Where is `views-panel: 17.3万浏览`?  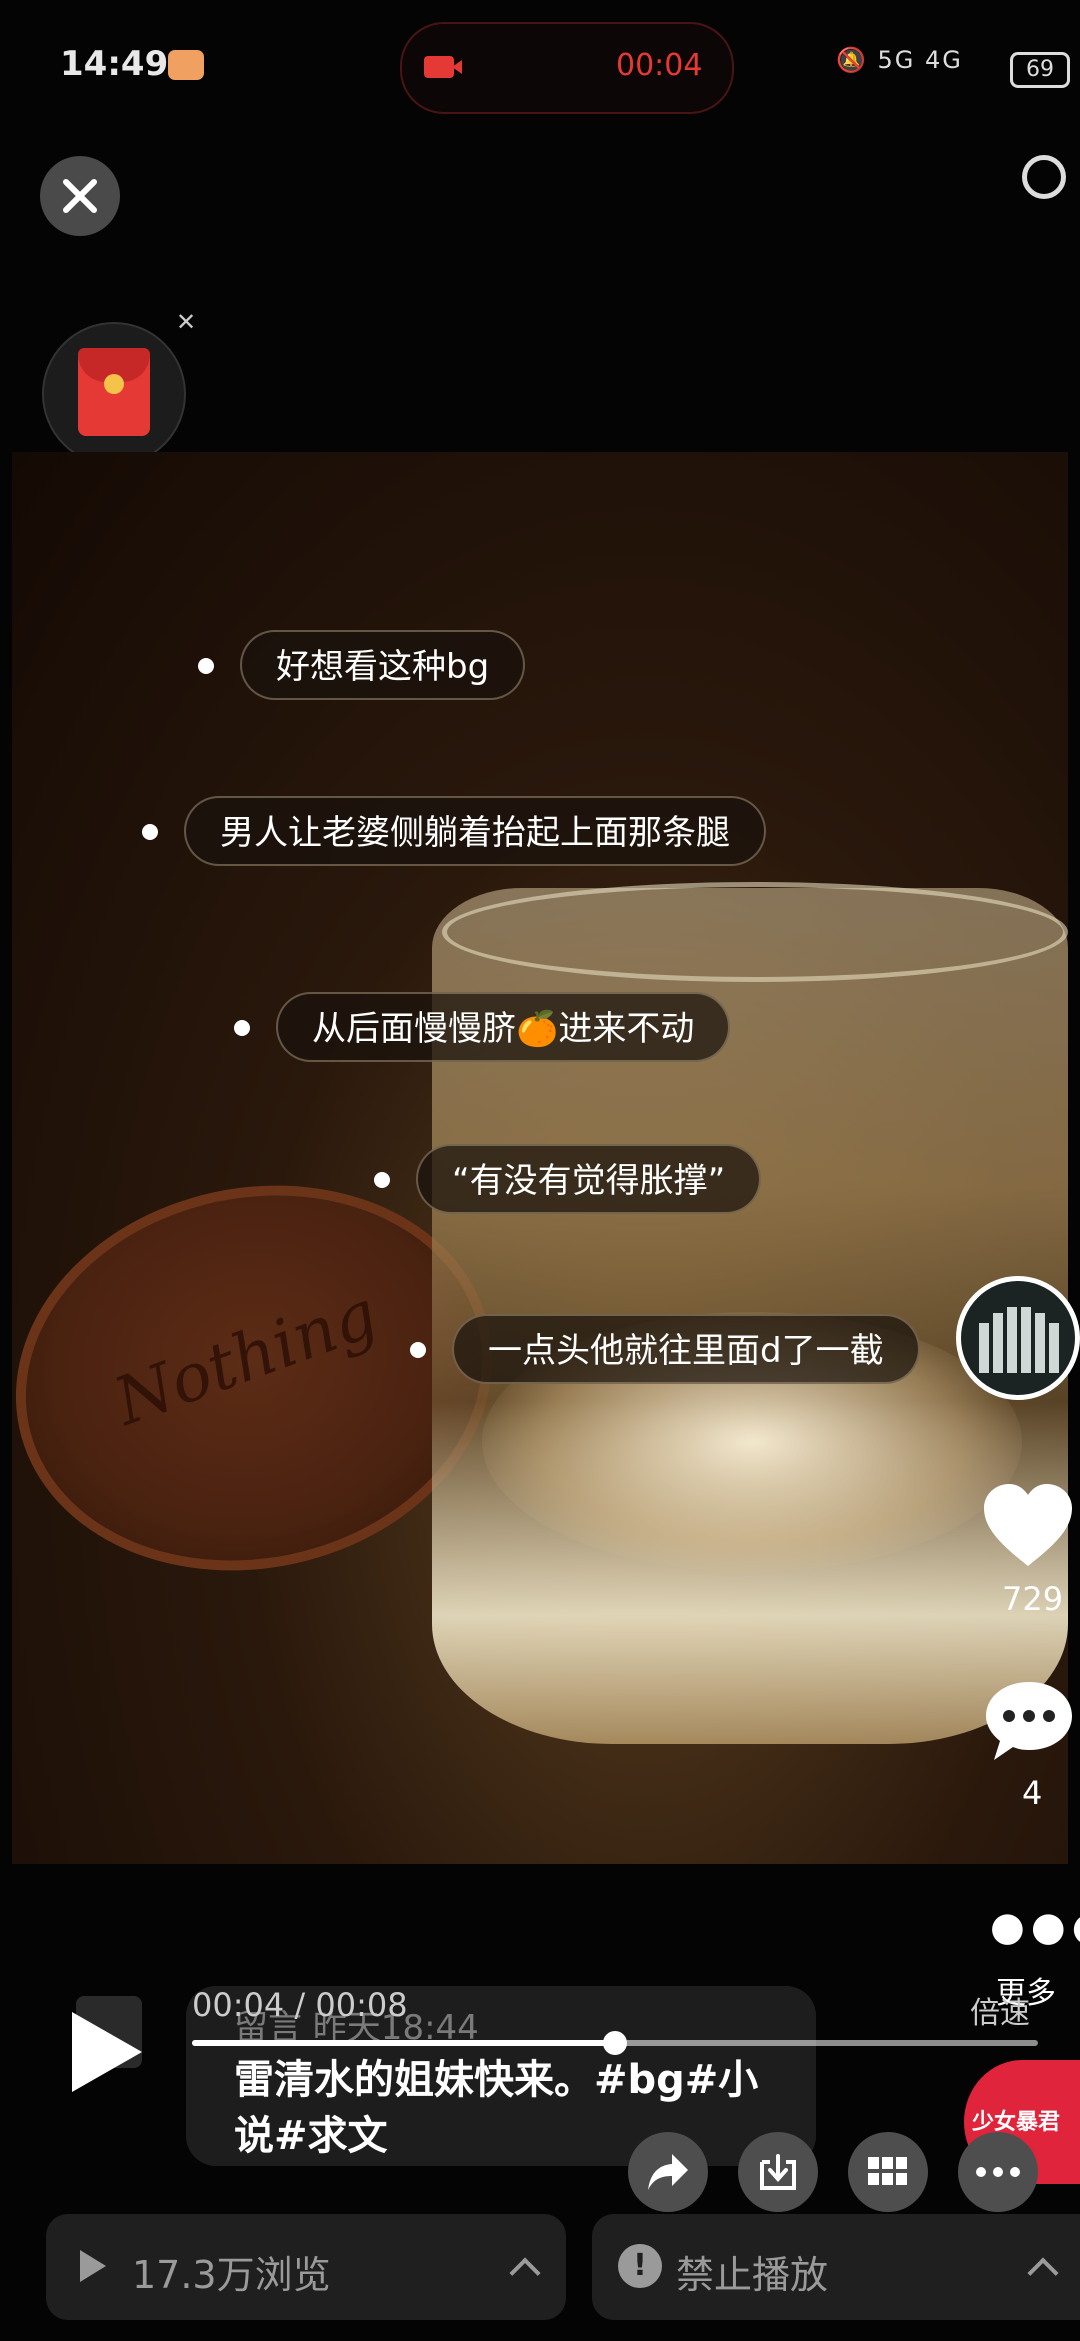 views-panel: 17.3万浏览 is located at coordinates (306, 2267).